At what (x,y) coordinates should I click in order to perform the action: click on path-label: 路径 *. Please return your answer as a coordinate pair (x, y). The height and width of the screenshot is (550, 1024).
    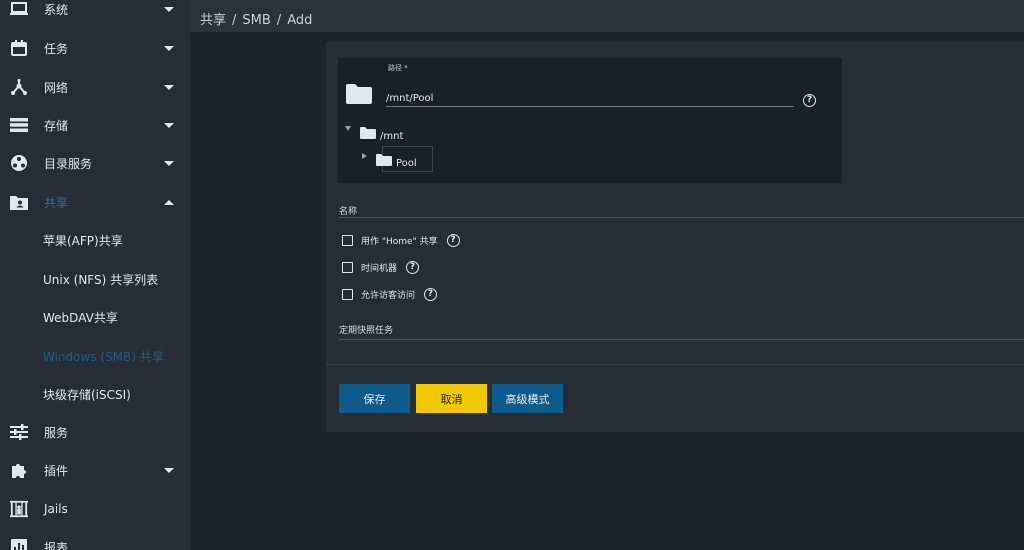
    Looking at the image, I should click on (398, 68).